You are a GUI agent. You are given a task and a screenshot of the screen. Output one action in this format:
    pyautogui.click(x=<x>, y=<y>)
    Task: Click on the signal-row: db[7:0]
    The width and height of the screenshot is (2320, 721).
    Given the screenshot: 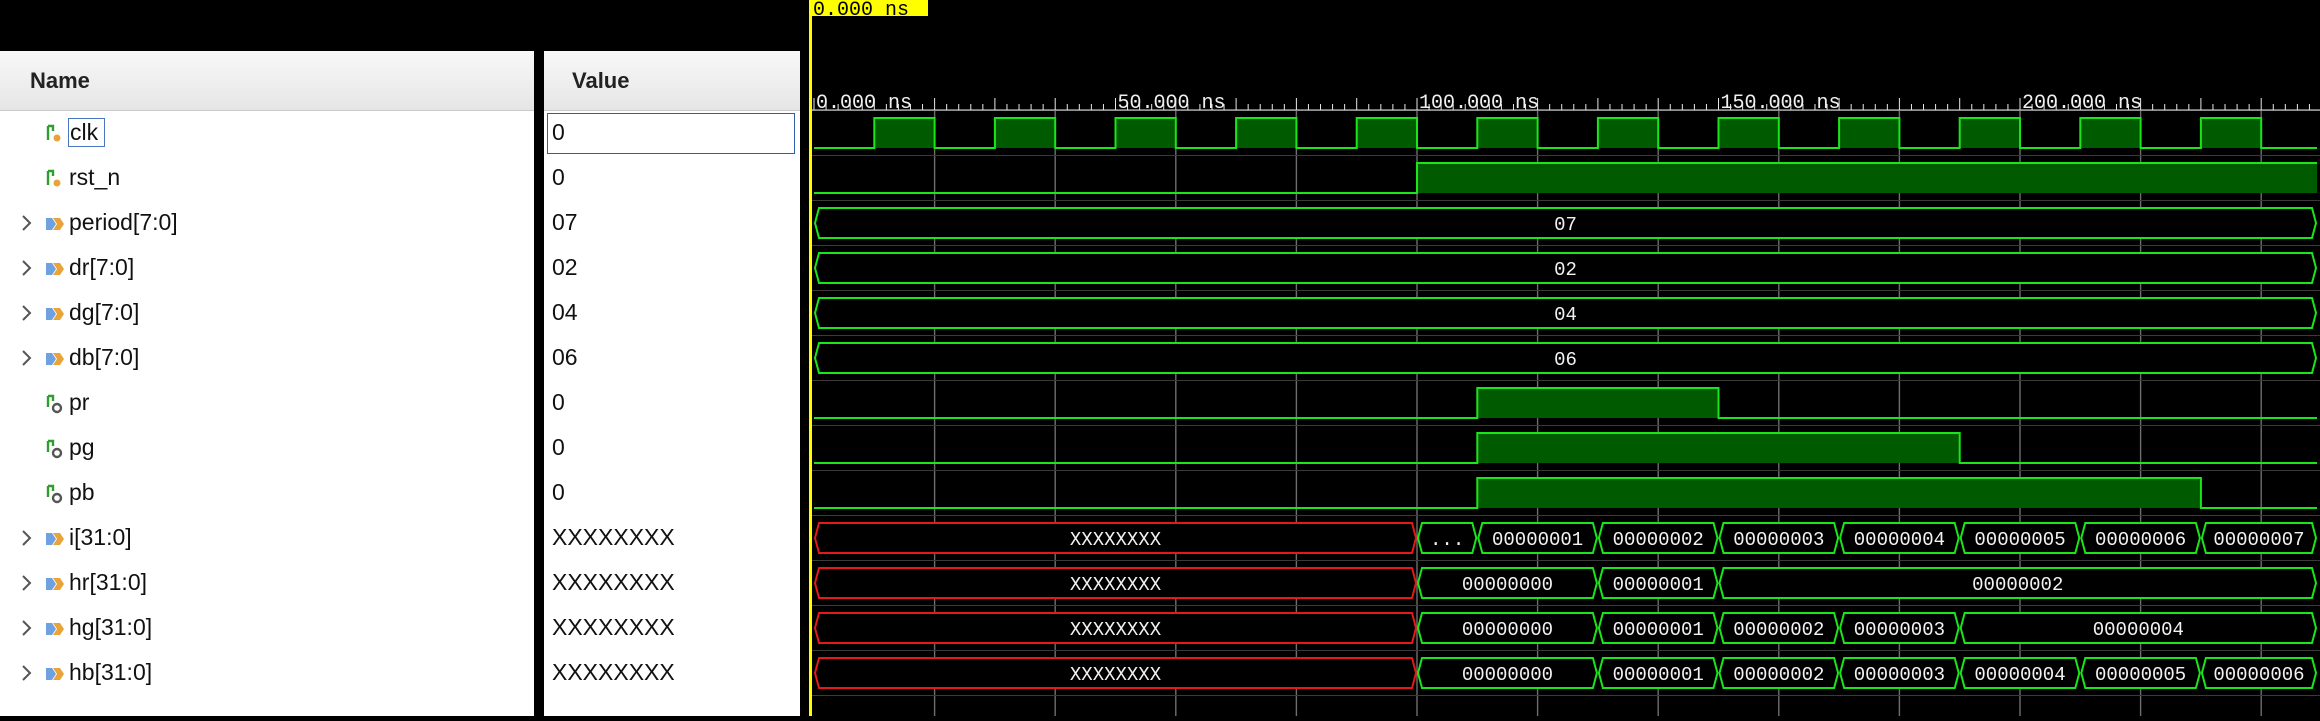 What is the action you would take?
    pyautogui.click(x=267, y=358)
    